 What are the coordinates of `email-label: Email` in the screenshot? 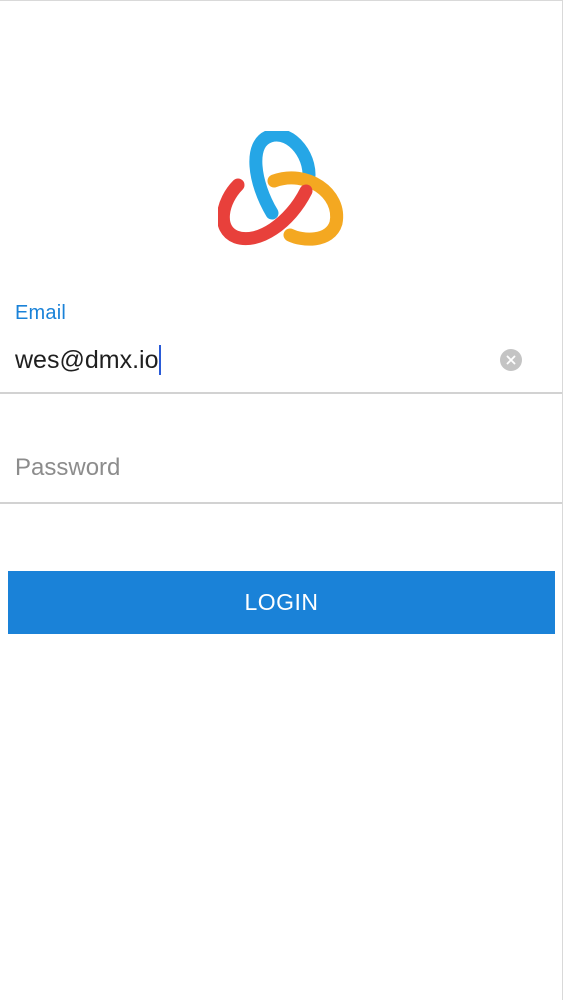 It's located at (41, 313).